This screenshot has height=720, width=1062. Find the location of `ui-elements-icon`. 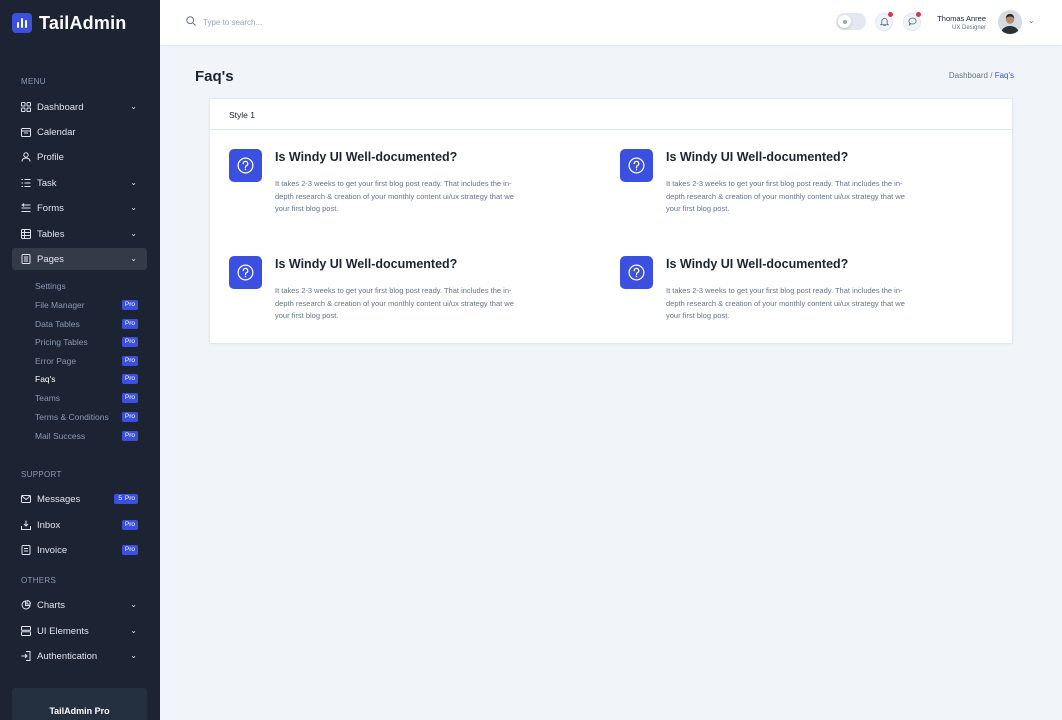

ui-elements-icon is located at coordinates (26, 631).